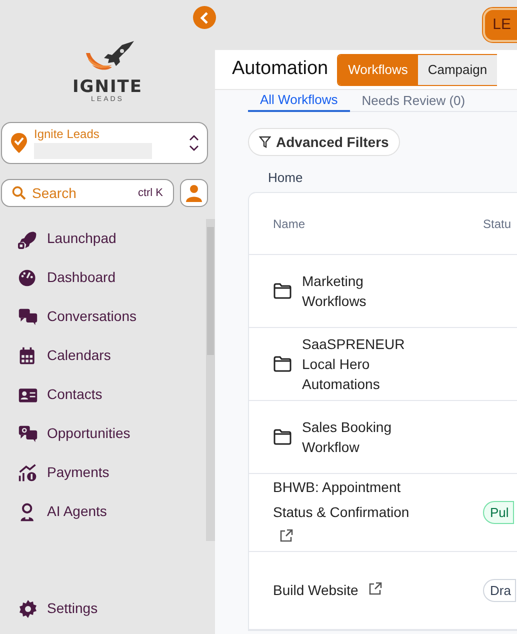 The width and height of the screenshot is (517, 634). Describe the element at coordinates (112, 472) in the screenshot. I see `sidebar-item: Payments` at that location.